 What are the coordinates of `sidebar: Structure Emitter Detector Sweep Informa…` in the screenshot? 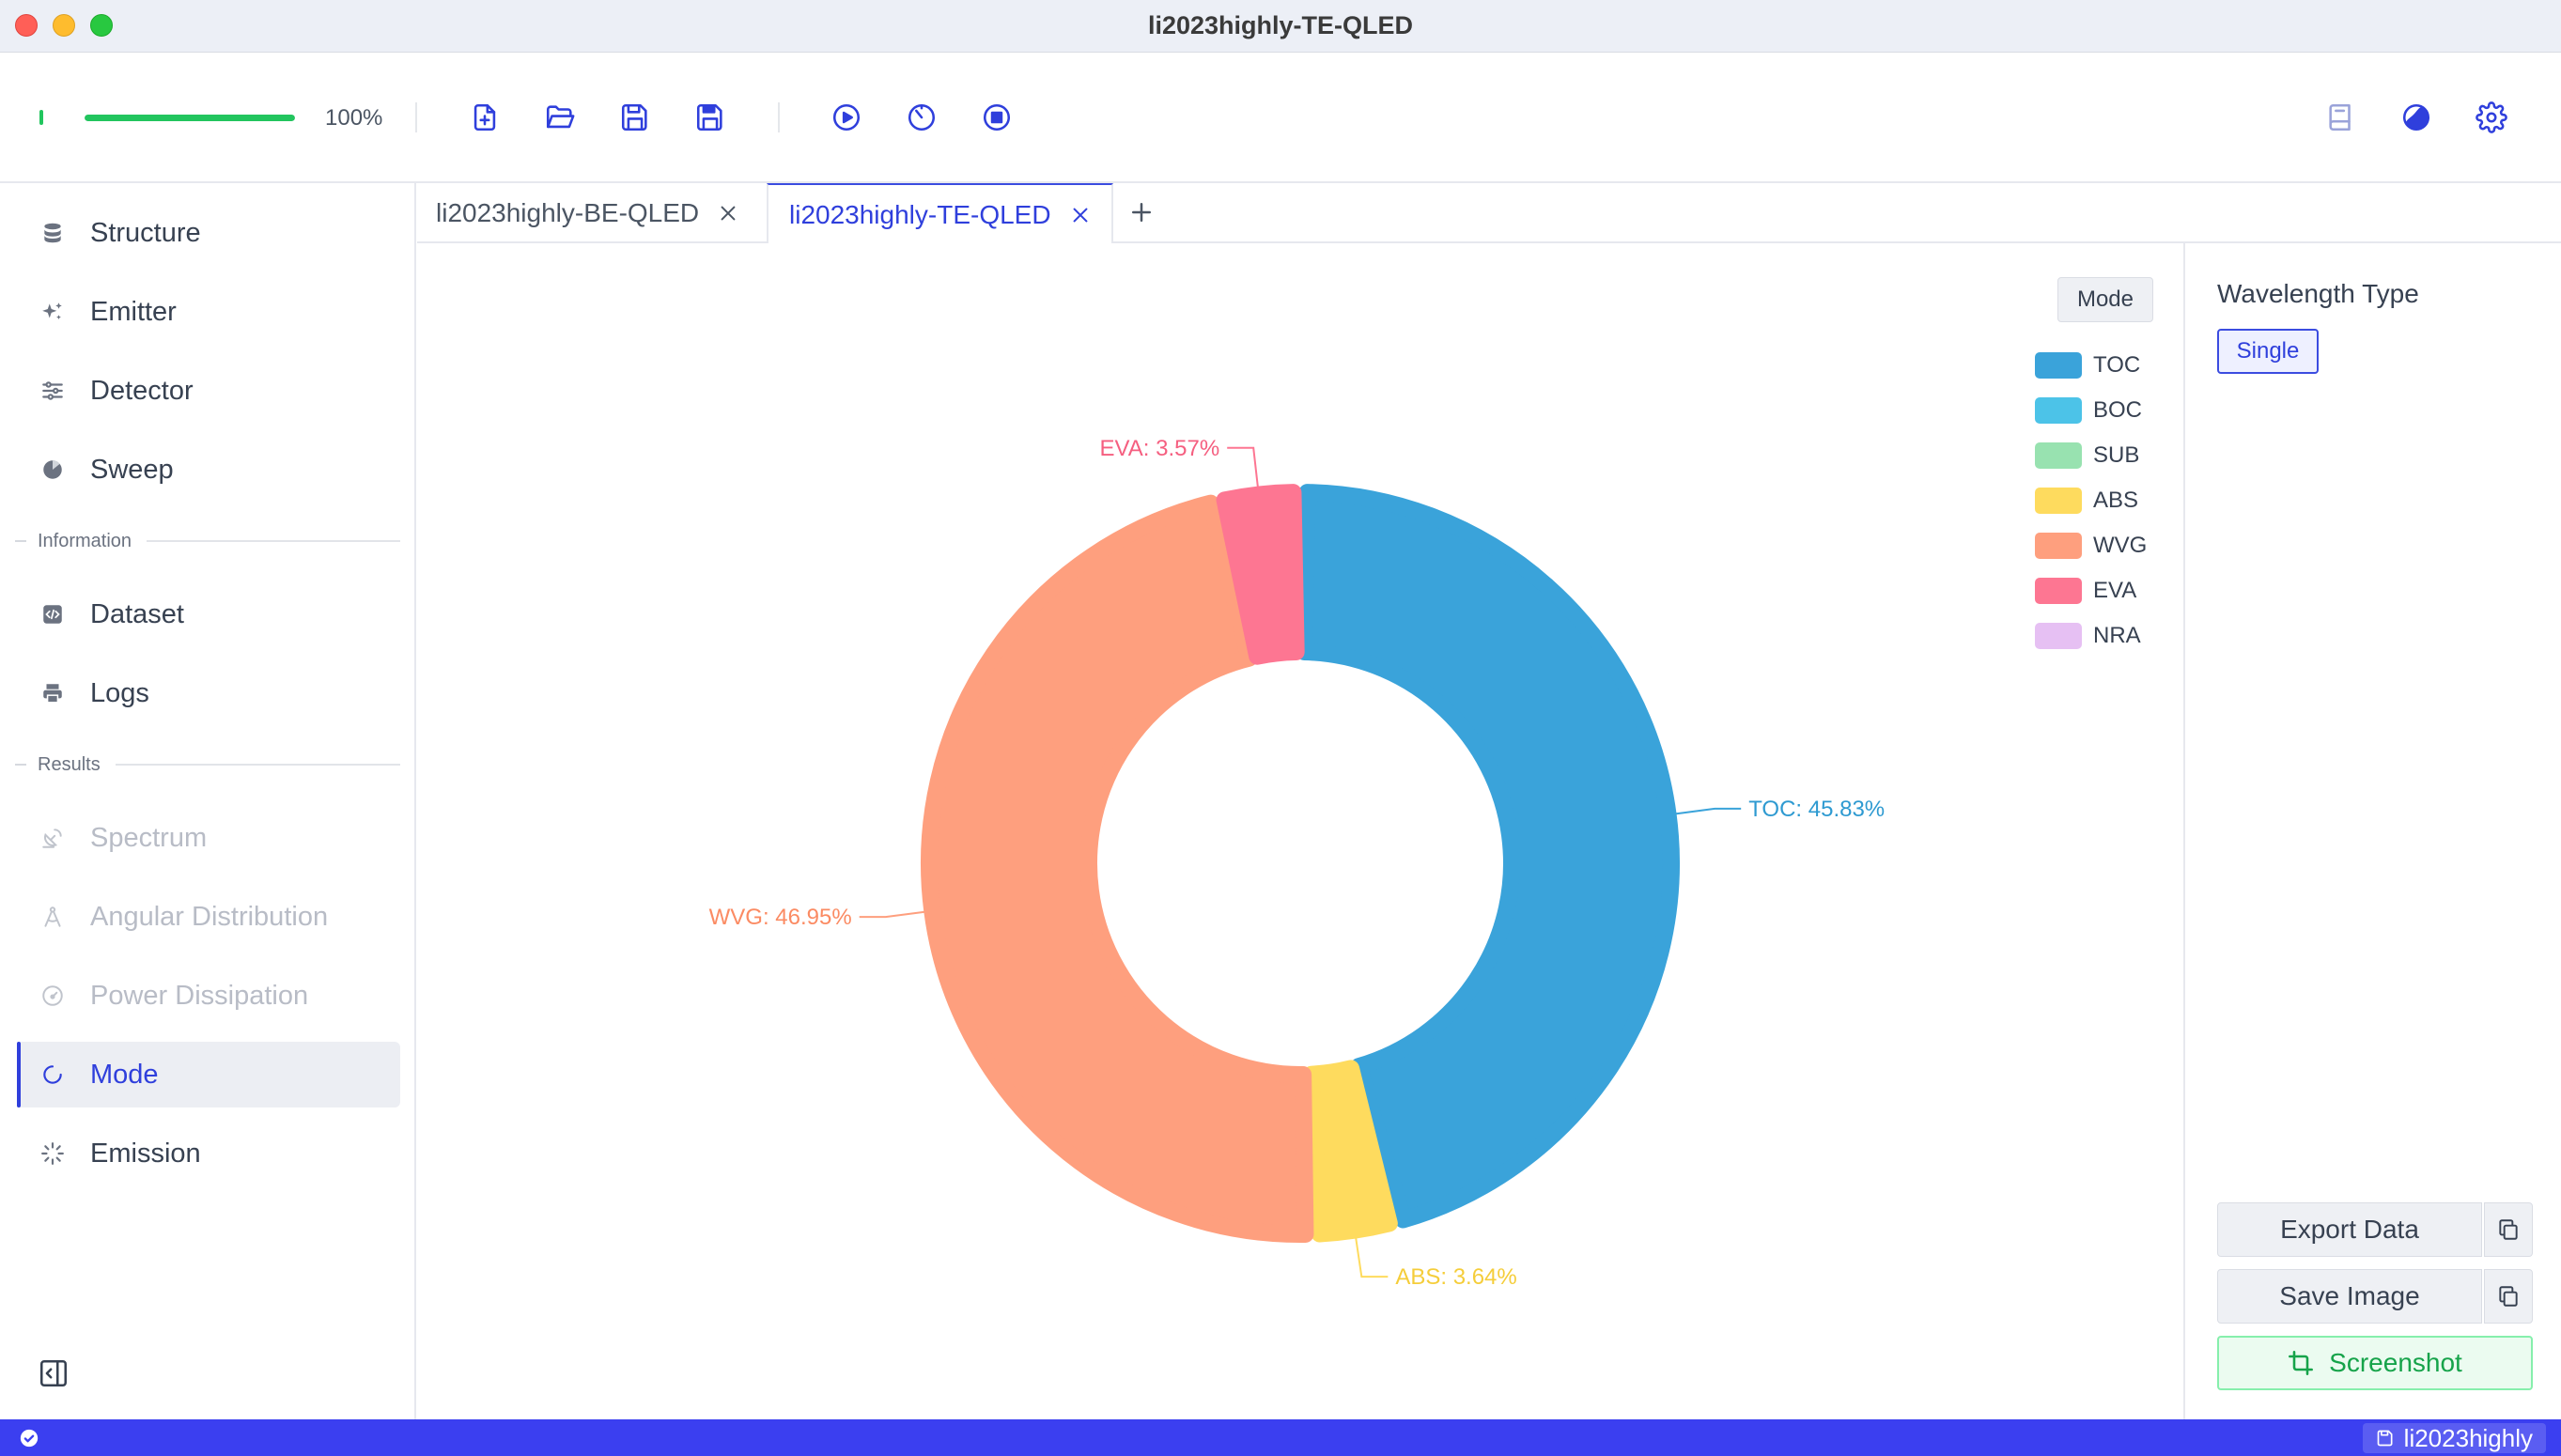 It's located at (208, 801).